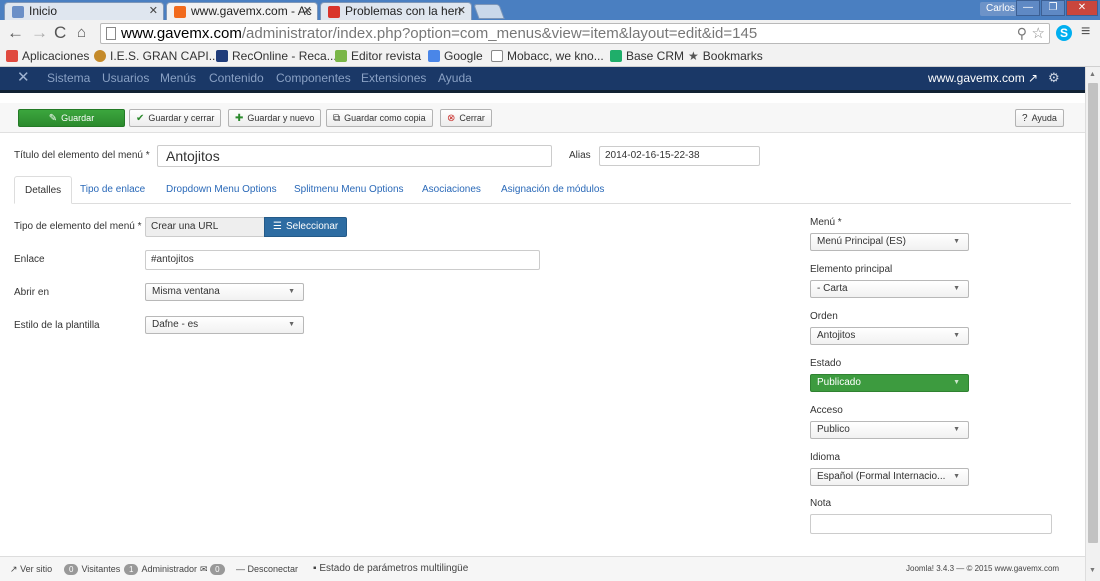 This screenshot has height=581, width=1100. Describe the element at coordinates (125, 78) in the screenshot. I see `nav-usuarios: Usuarios` at that location.